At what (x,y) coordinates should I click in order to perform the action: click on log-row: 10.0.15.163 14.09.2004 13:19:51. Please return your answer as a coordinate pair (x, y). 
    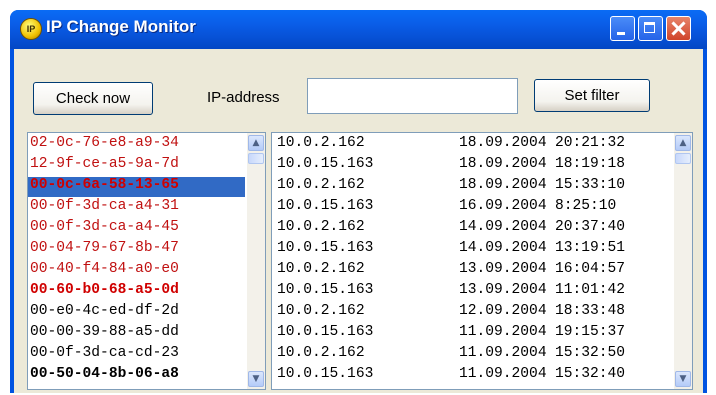
    Looking at the image, I should click on (472, 250).